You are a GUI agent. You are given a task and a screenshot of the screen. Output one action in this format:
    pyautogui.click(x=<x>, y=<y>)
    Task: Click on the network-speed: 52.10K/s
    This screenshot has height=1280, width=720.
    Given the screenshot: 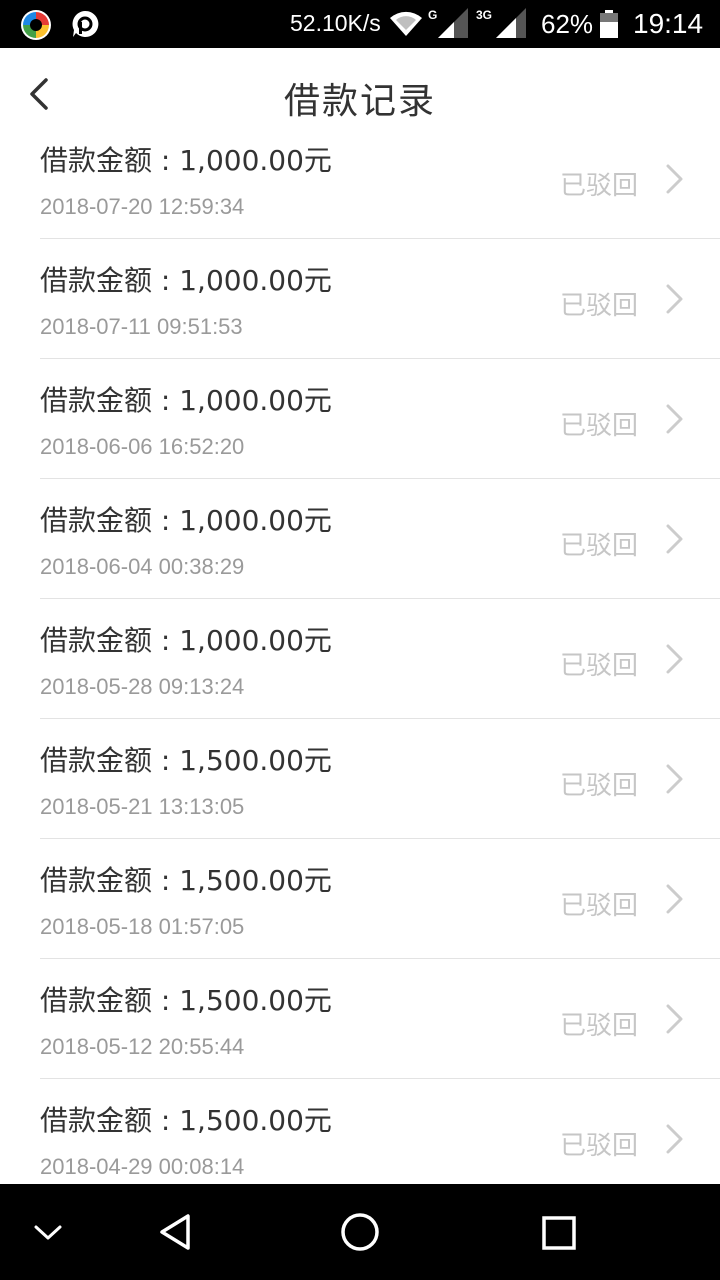 What is the action you would take?
    pyautogui.click(x=335, y=23)
    